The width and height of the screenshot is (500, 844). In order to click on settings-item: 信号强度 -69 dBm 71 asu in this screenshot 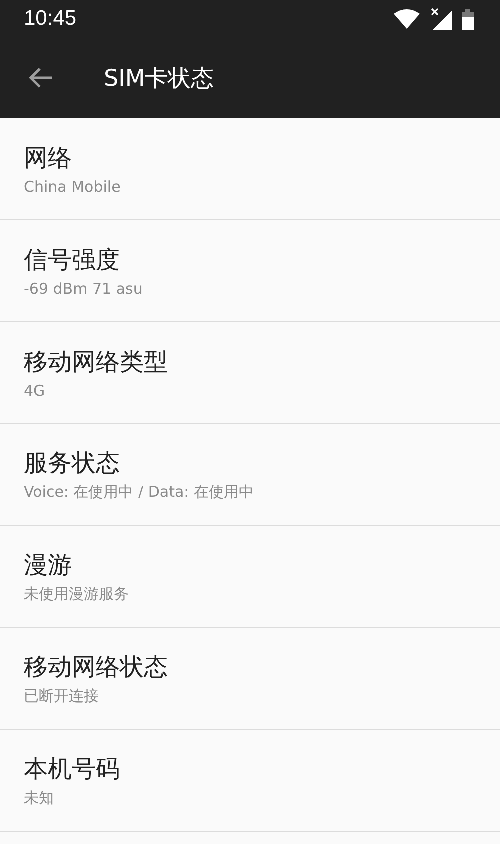, I will do `click(250, 271)`.